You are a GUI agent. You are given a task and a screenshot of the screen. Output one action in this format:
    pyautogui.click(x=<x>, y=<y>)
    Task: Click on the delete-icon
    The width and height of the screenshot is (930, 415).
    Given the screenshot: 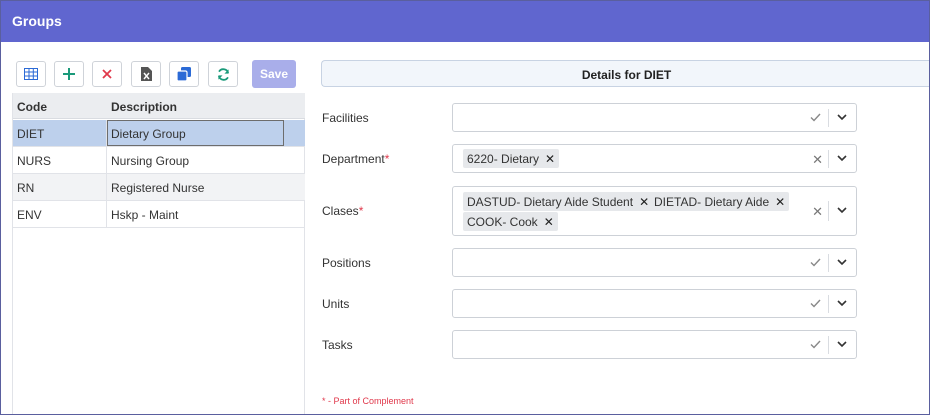 What is the action you would take?
    pyautogui.click(x=107, y=74)
    